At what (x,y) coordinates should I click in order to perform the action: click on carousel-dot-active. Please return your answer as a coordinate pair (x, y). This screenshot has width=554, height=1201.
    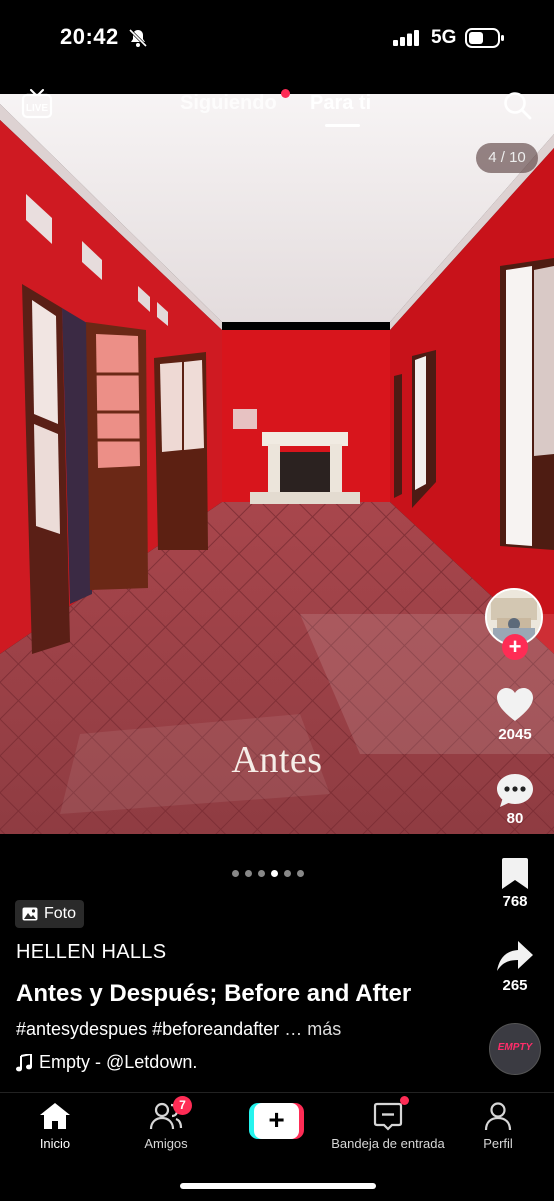
    Looking at the image, I should click on (274, 873).